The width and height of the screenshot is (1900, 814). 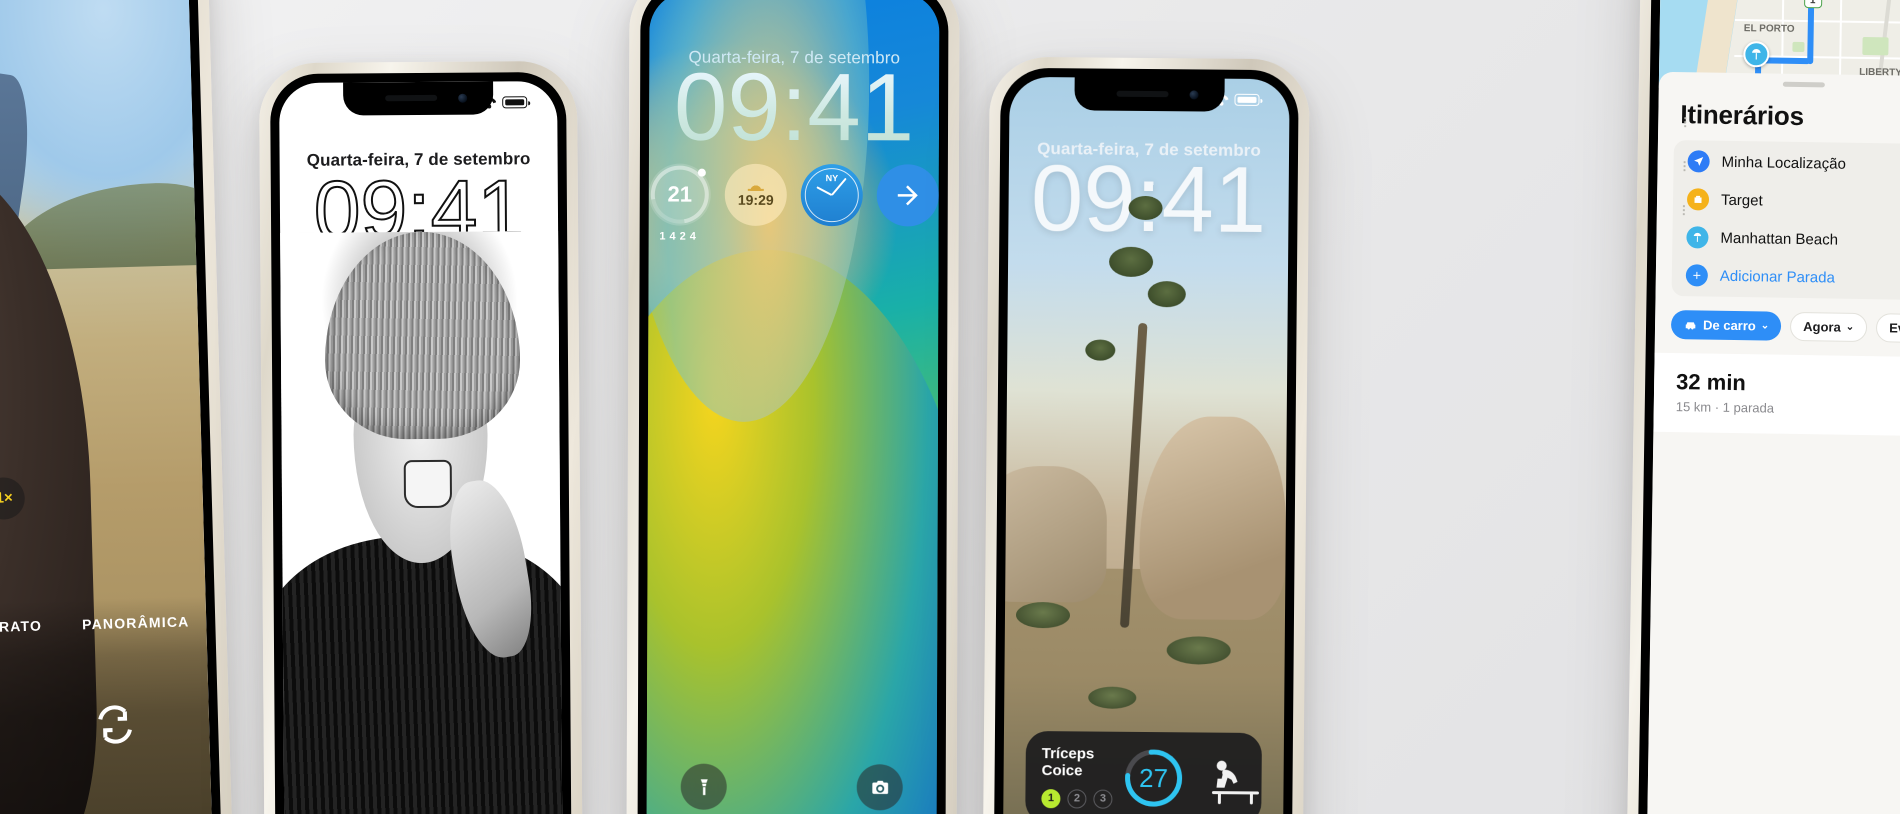 I want to click on set-indicator-2: 2, so click(x=1077, y=799).